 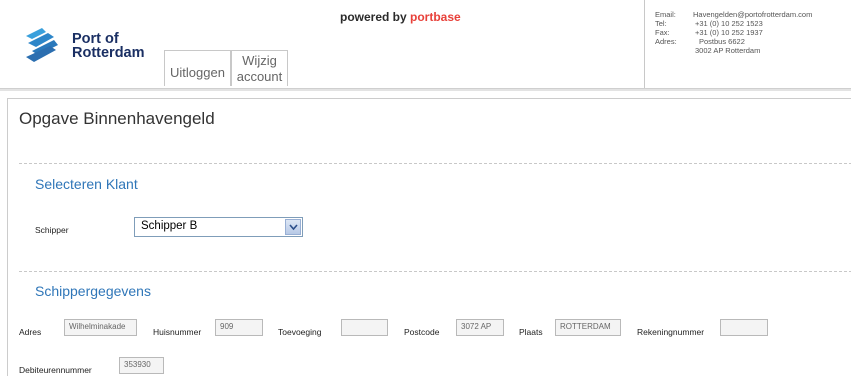 What do you see at coordinates (728, 50) in the screenshot?
I see `contact-address2-value: 3002 AP Rotterdam` at bounding box center [728, 50].